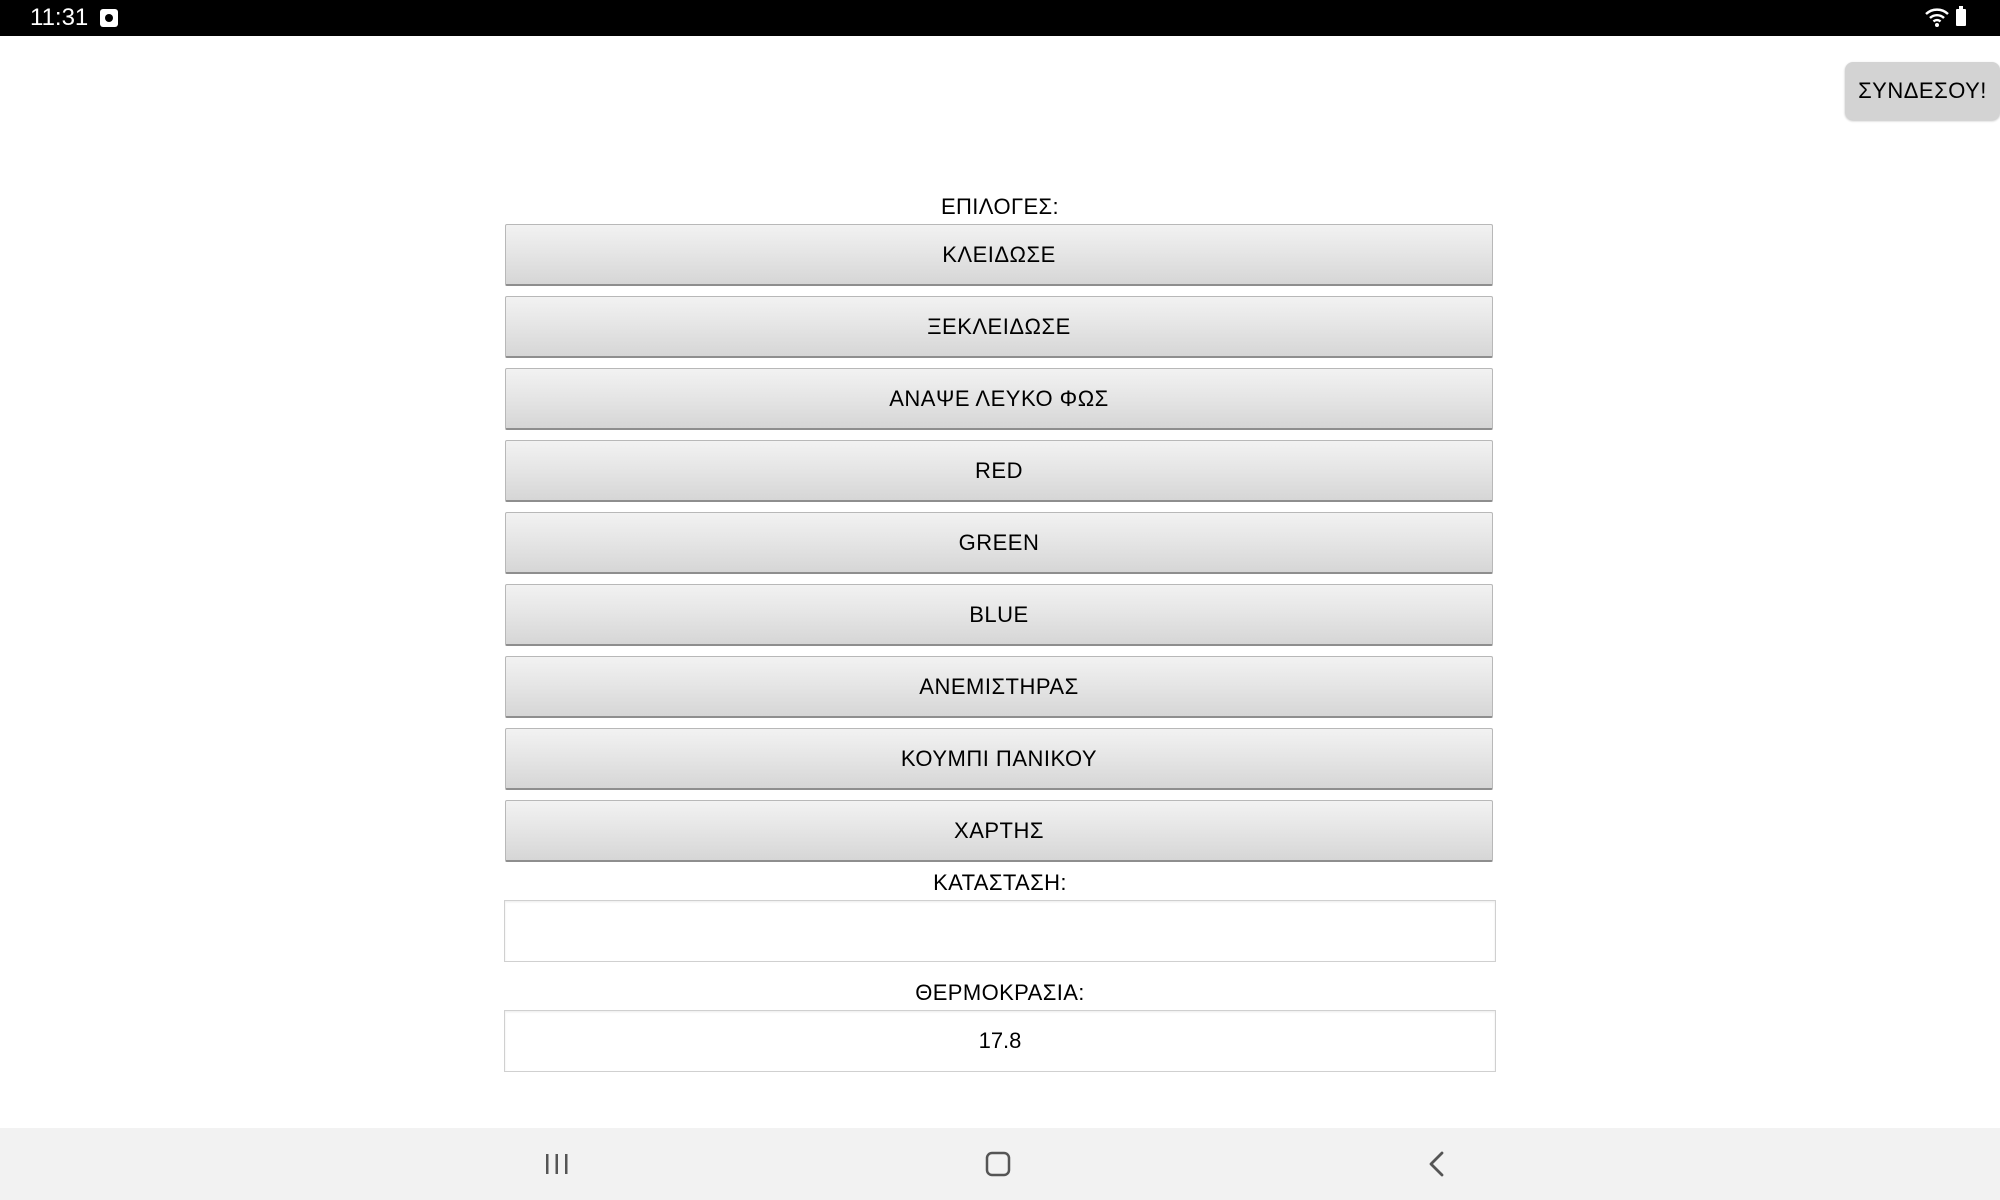 The width and height of the screenshot is (2000, 1200). I want to click on white-light-button: ΑΝΑΨΕ ΛΕΥΚΟ ΦΩΣ, so click(999, 399).